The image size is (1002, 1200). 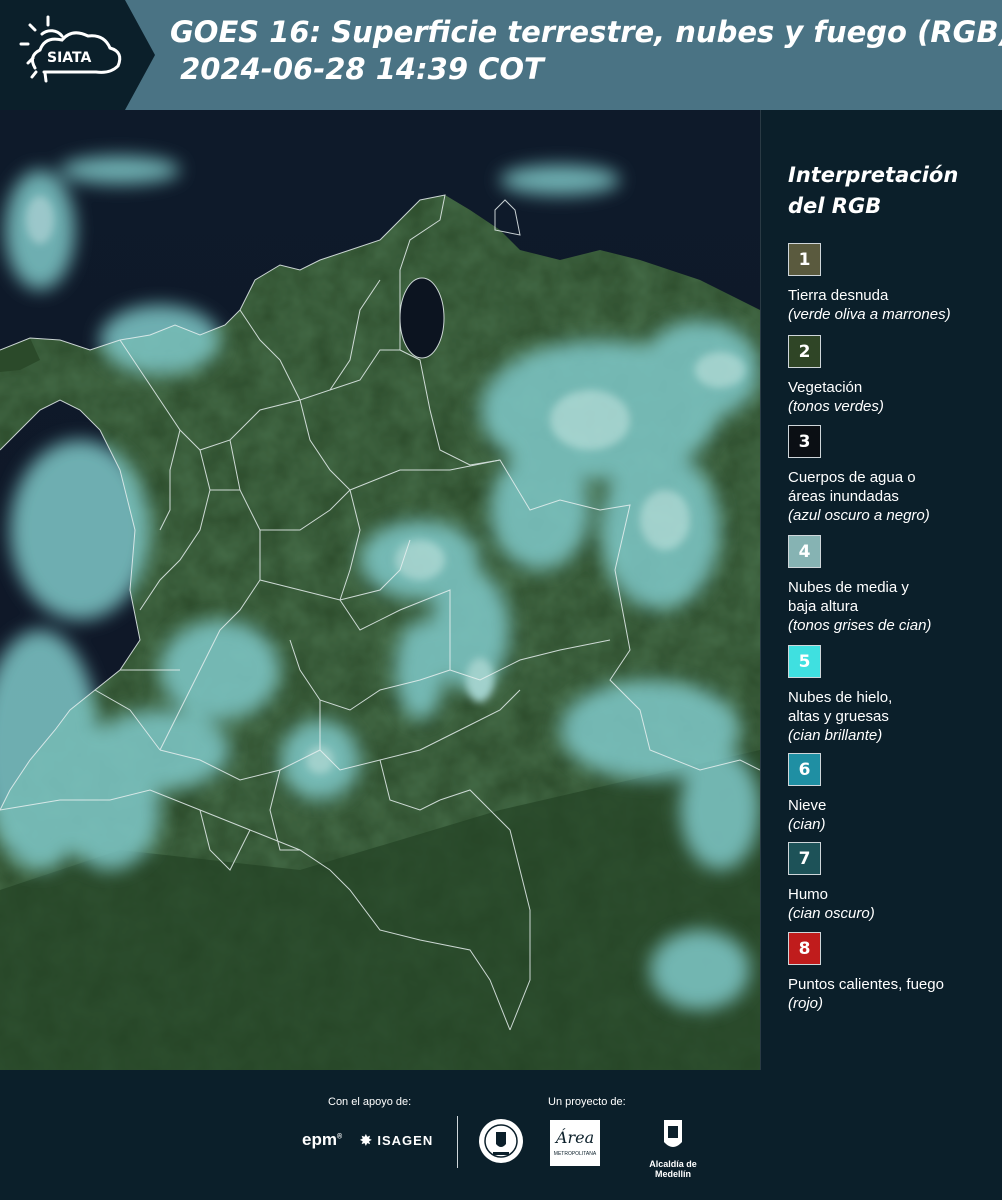 I want to click on gobernacion-seal, so click(x=501, y=1143).